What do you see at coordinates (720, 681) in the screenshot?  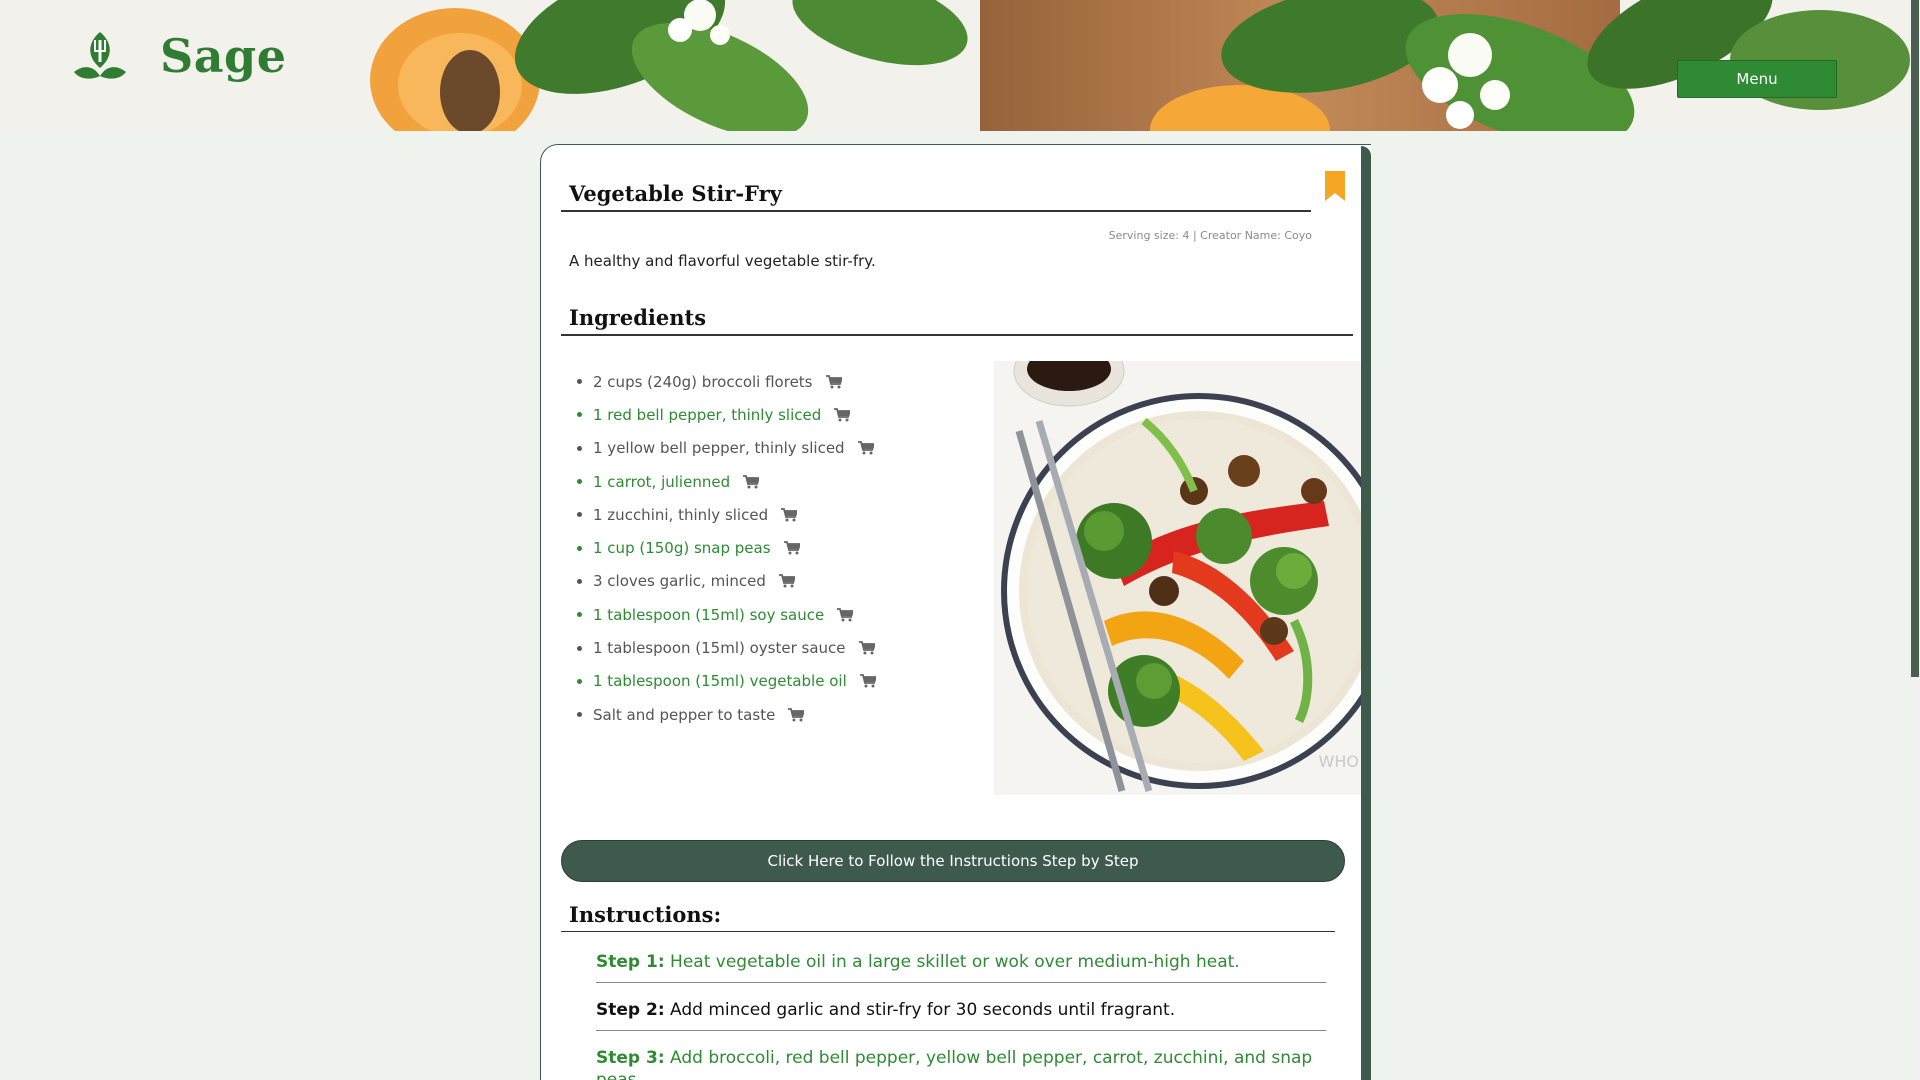 I see `ingredient-text: 1 tablespoon (15ml) vegetable oil` at bounding box center [720, 681].